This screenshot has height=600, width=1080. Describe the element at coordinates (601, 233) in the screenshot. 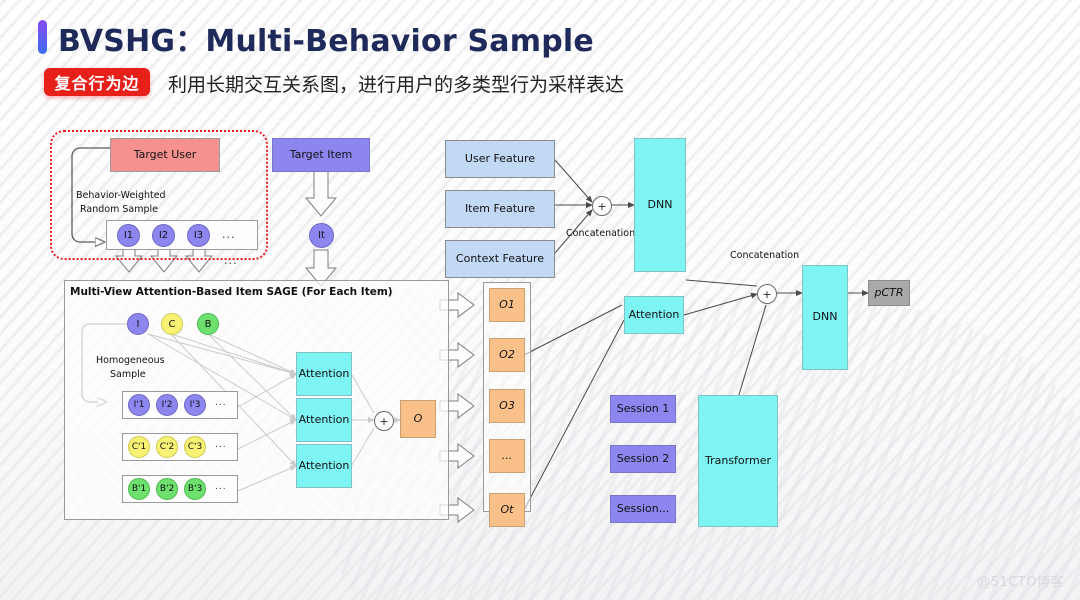

I see `feature-concat-label: Concatenation` at that location.